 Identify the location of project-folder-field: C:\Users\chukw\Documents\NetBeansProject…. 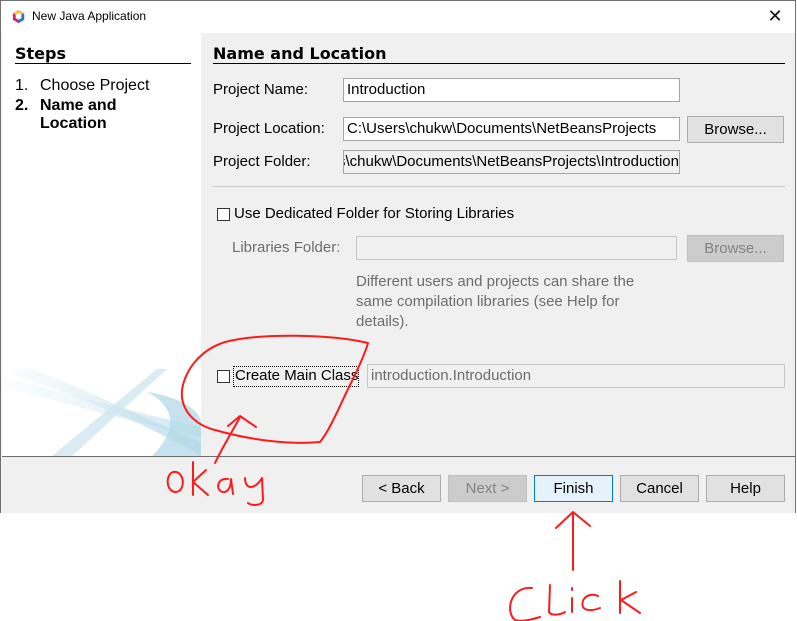
(511, 162).